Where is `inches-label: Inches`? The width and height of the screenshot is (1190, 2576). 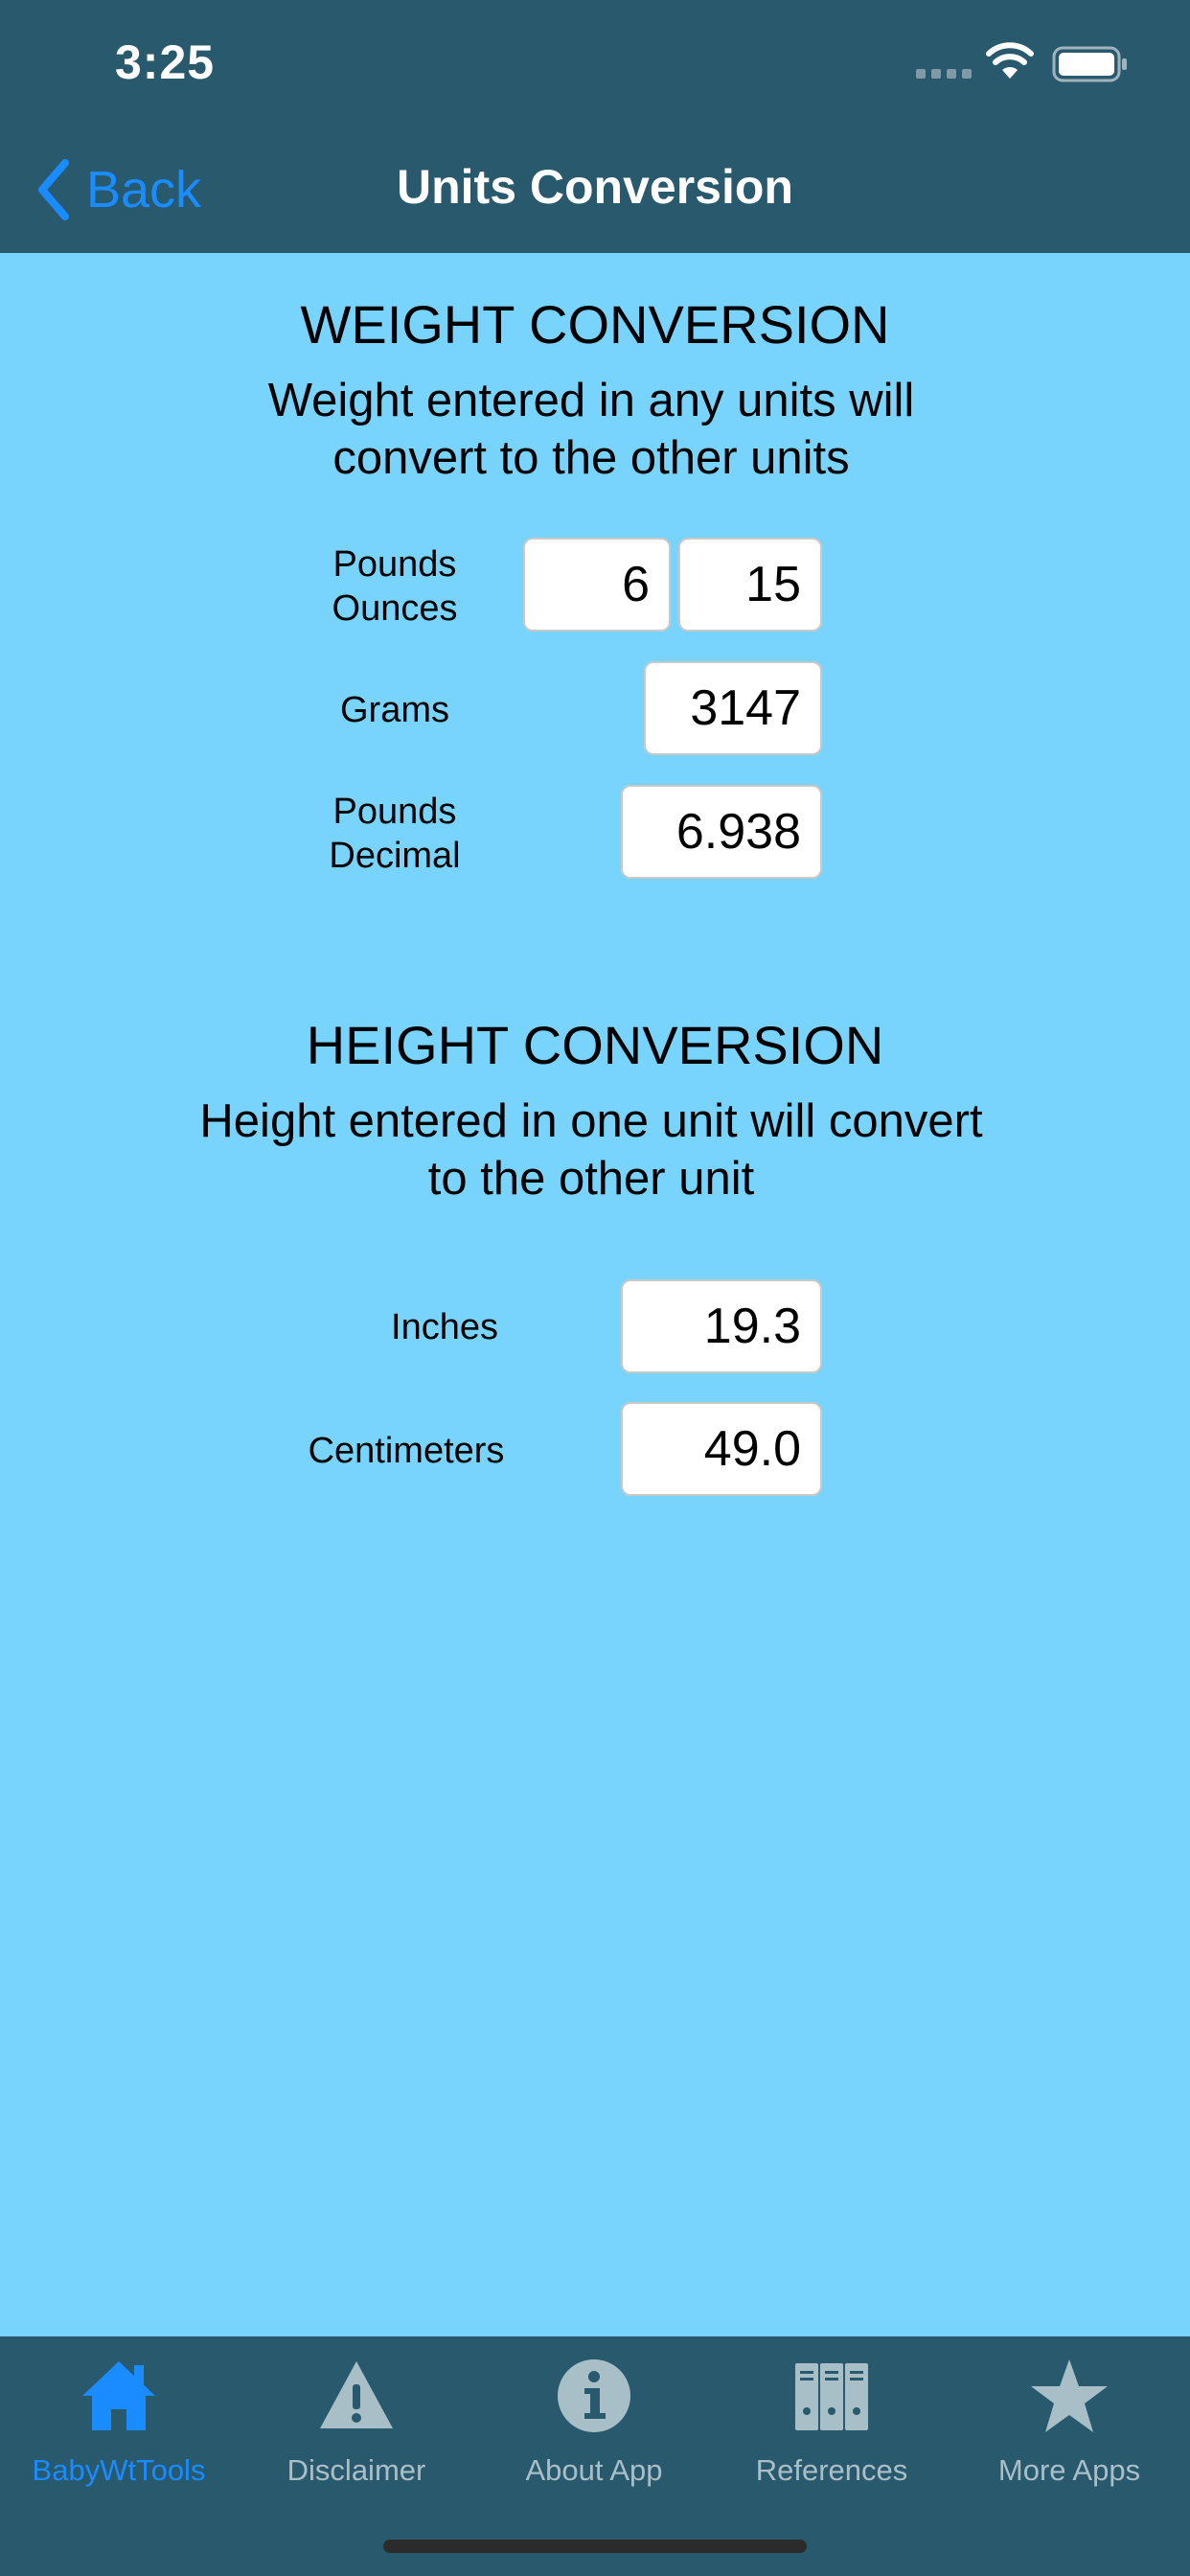
inches-label: Inches is located at coordinates (445, 1327).